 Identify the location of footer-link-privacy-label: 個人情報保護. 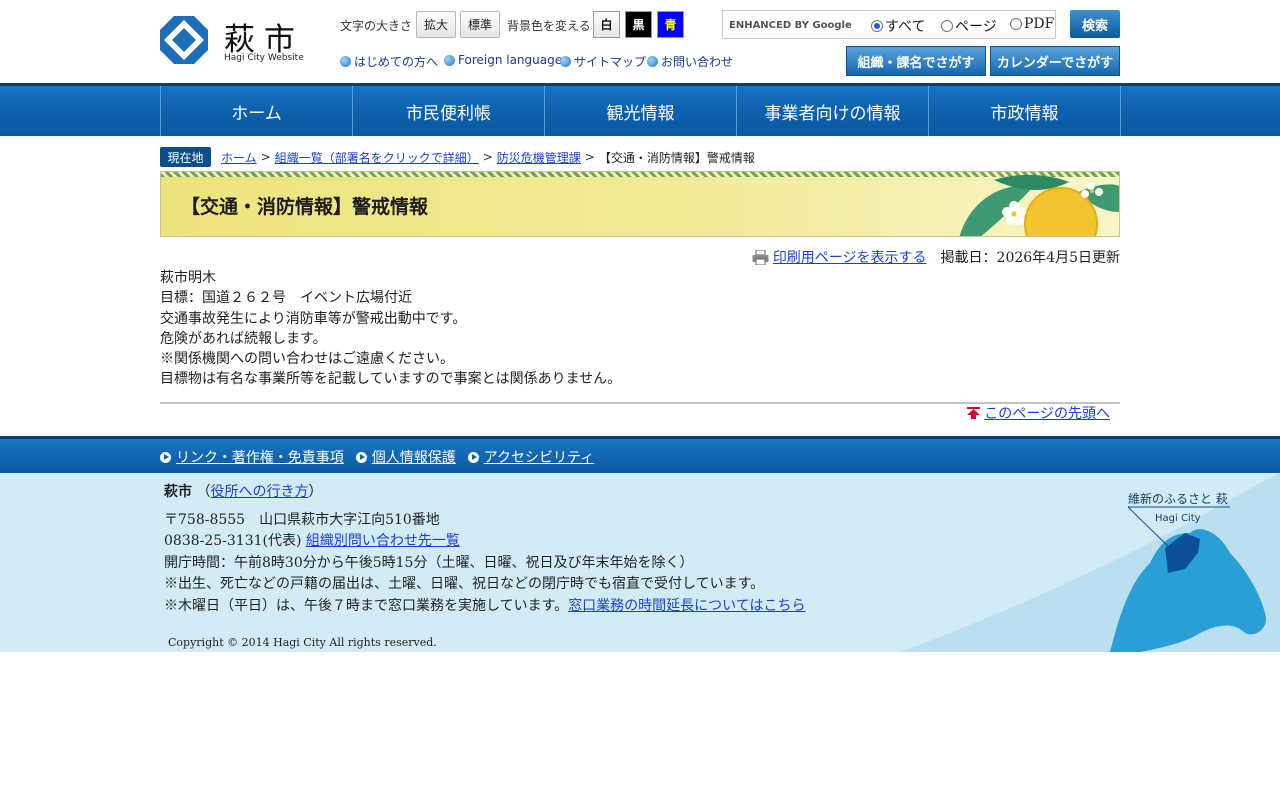
(413, 458).